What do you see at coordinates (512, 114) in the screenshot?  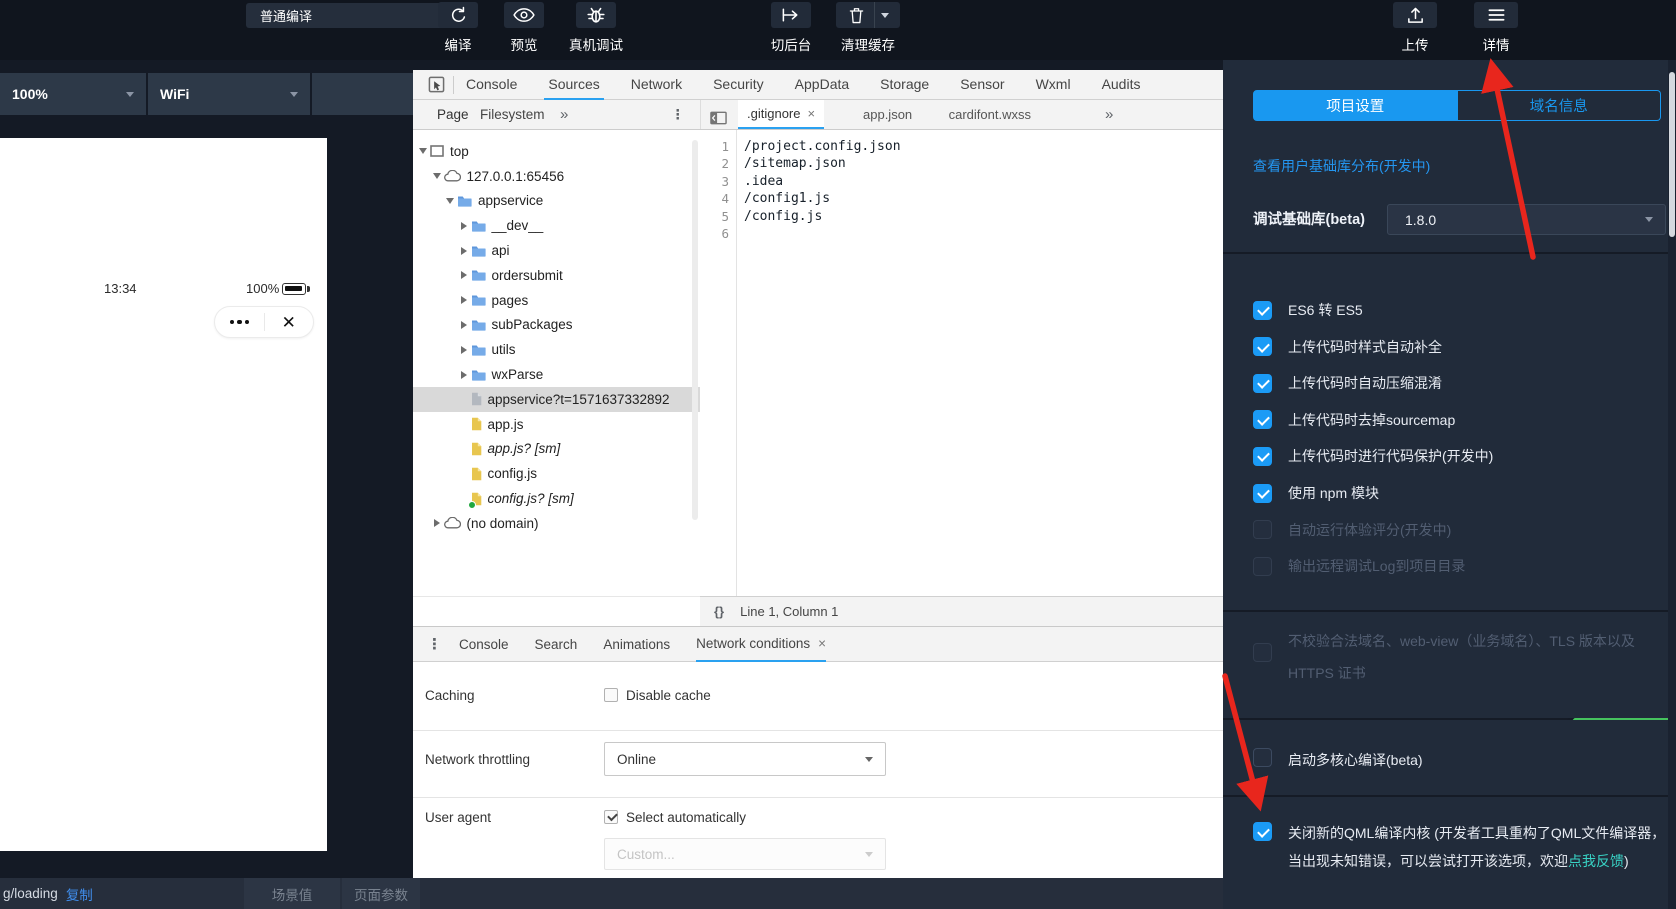 I see `tab-filesystem: Filesystem` at bounding box center [512, 114].